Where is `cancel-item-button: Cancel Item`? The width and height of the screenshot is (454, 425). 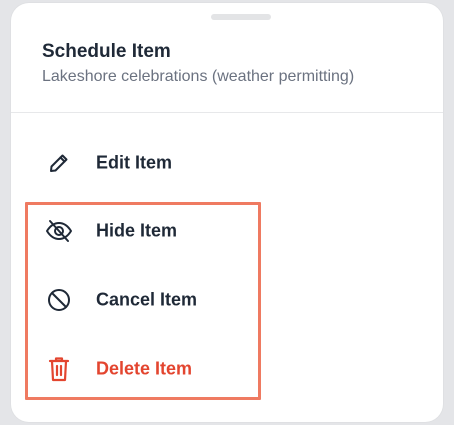 cancel-item-button: Cancel Item is located at coordinates (227, 300).